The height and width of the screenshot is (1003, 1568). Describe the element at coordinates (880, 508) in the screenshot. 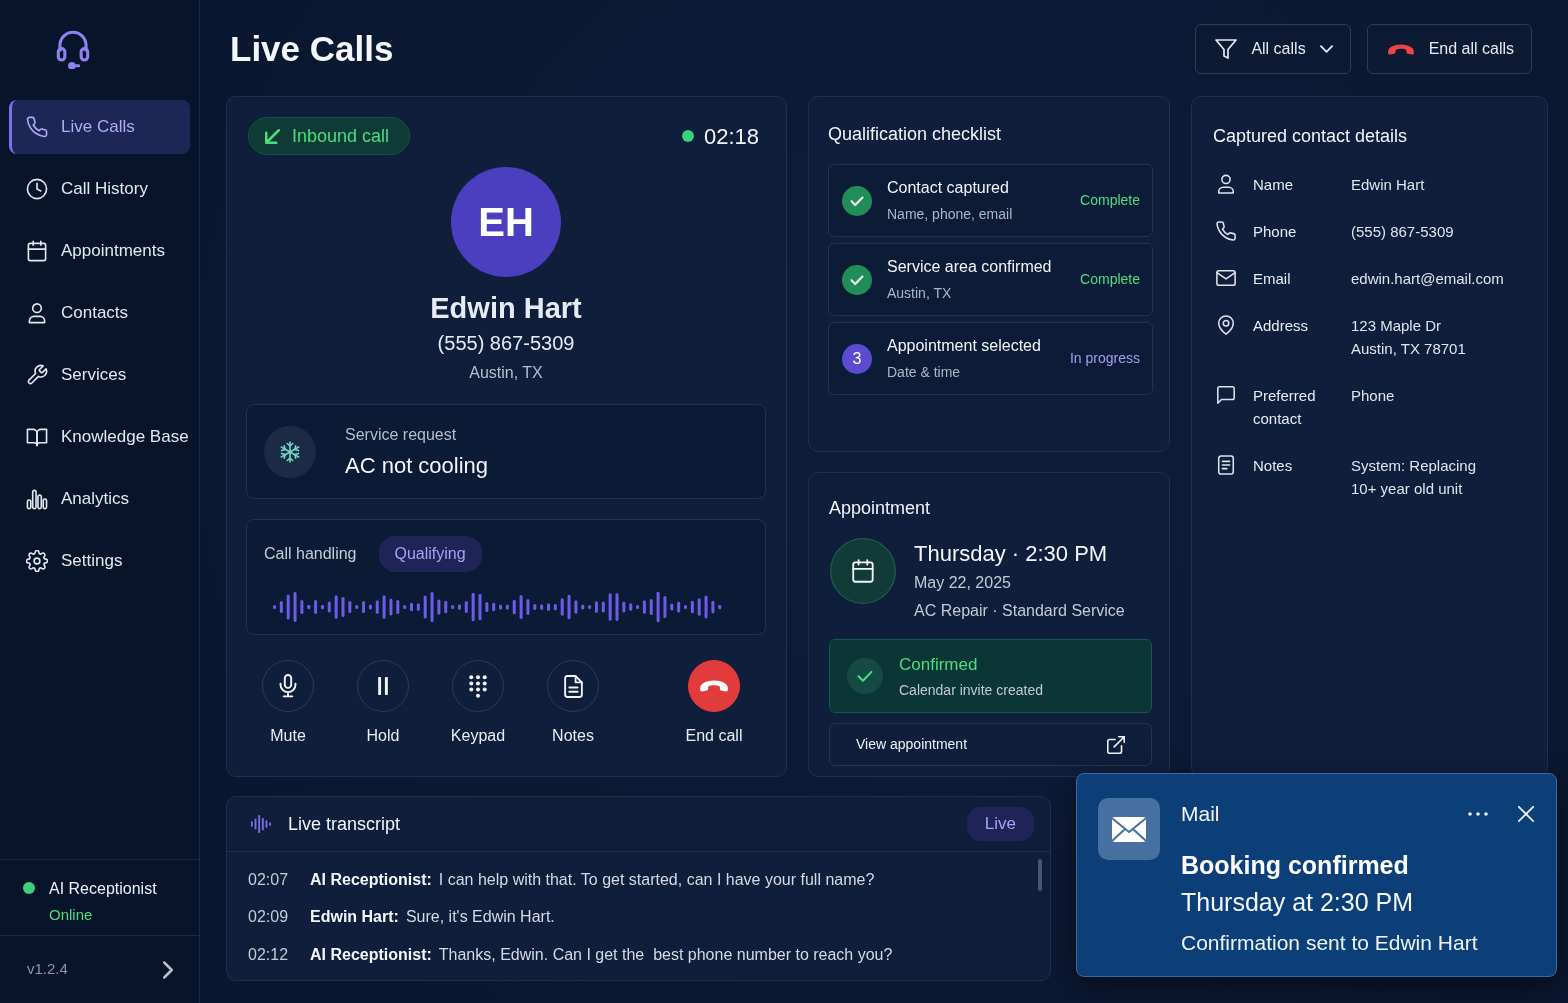

I see `appointment-title: Appointment` at that location.